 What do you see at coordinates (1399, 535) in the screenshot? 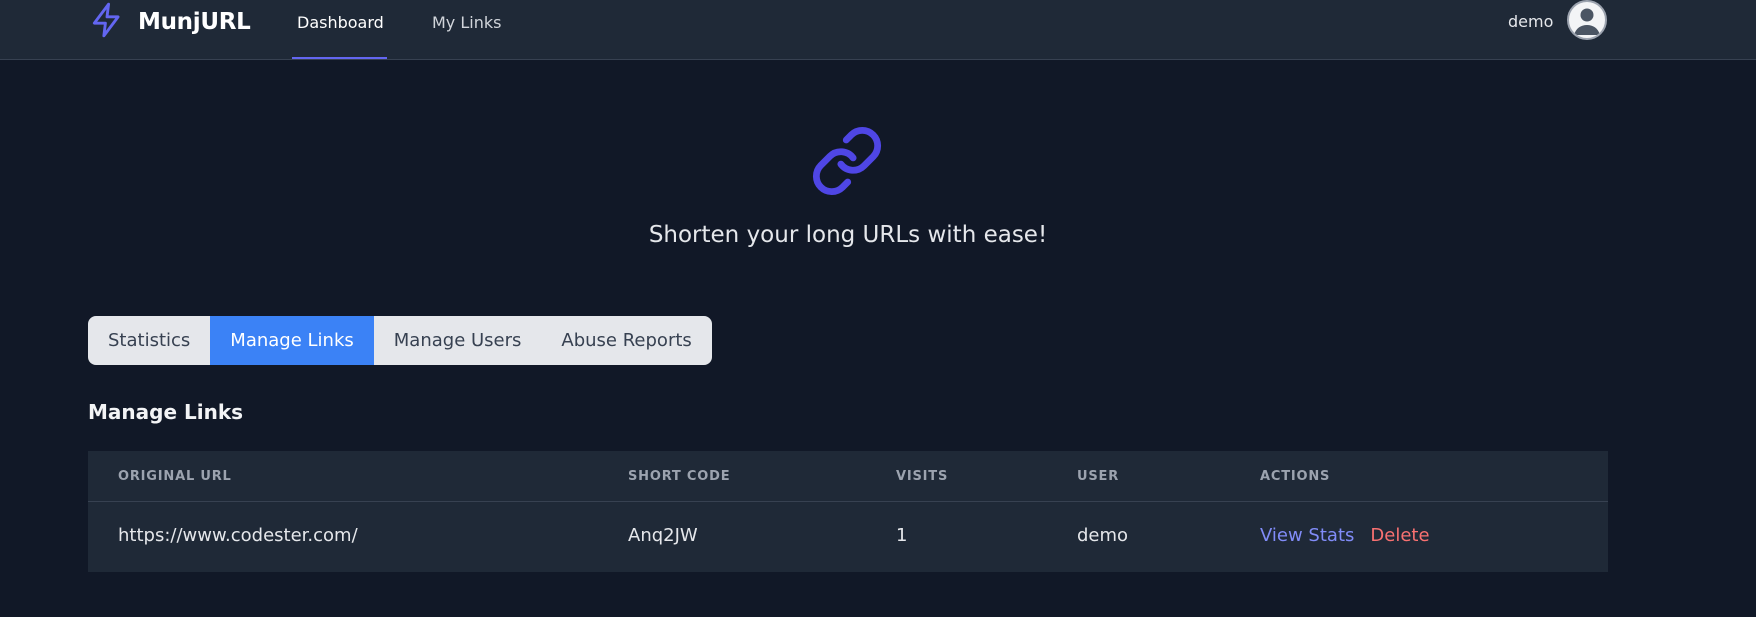
I see `delete-link: Delete` at bounding box center [1399, 535].